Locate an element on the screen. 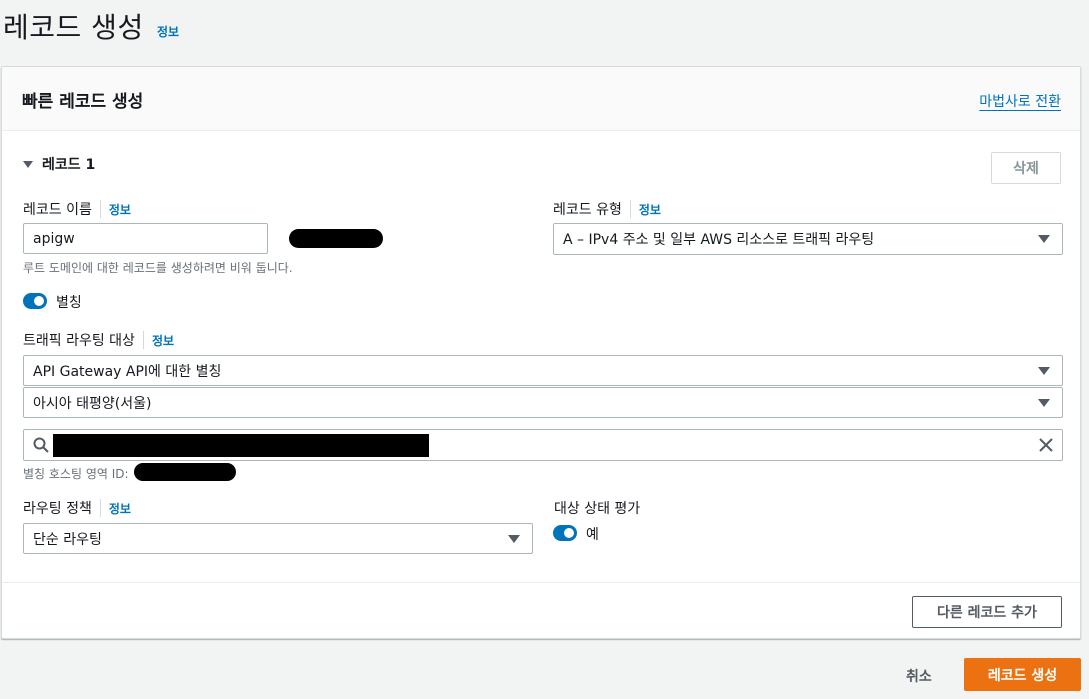  create-records-button: 레코드 생성 is located at coordinates (1022, 674).